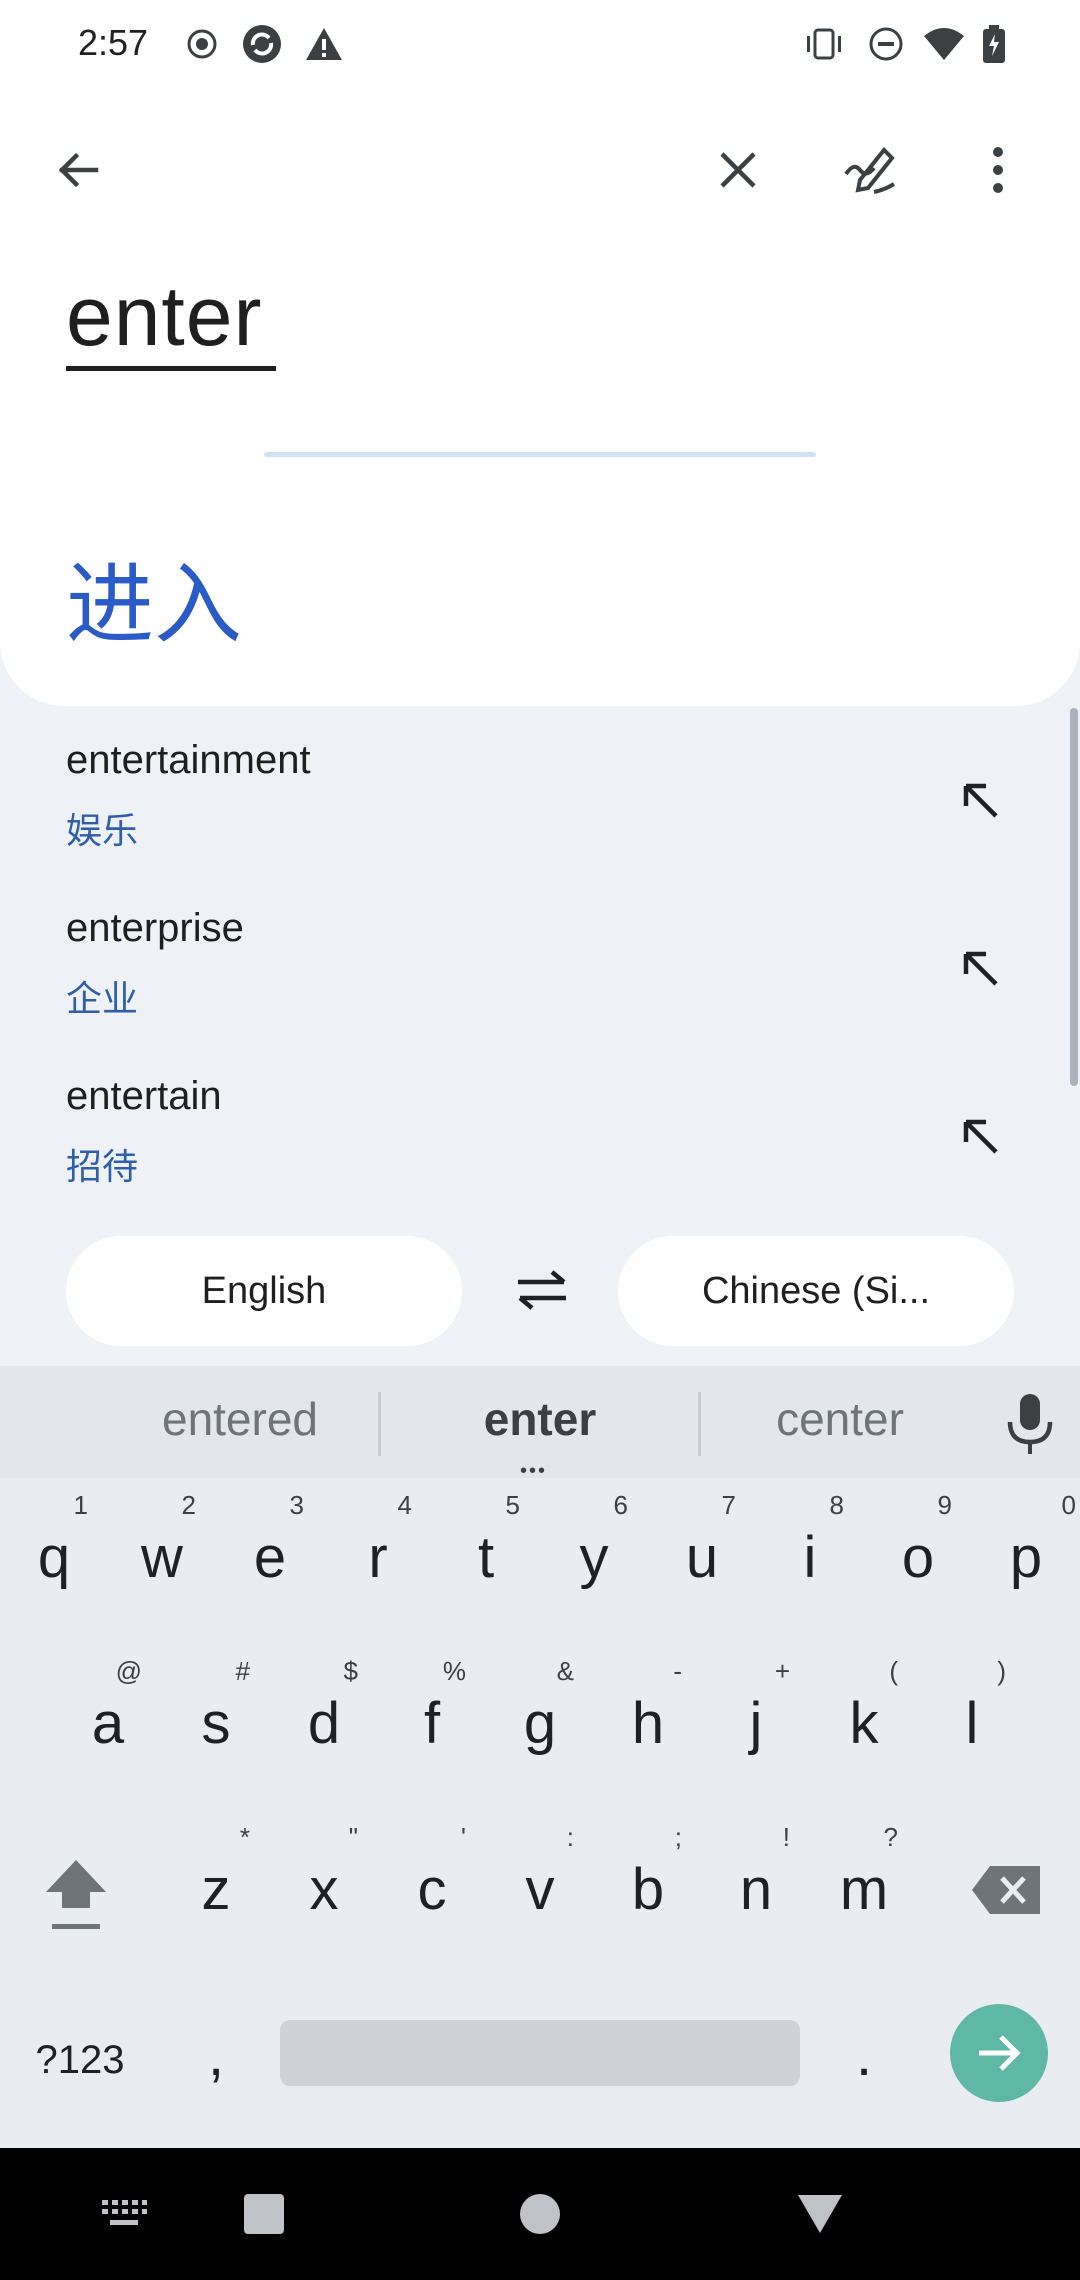 Image resolution: width=1080 pixels, height=2280 pixels. Describe the element at coordinates (1074, 897) in the screenshot. I see `scrollbar` at that location.